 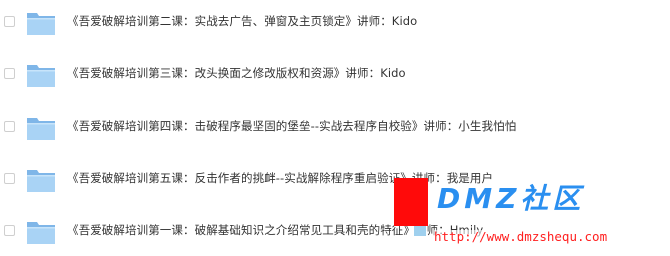 What do you see at coordinates (242, 21) in the screenshot?
I see `folder-name: 《吾爱破解培训第二课：实战去广告、弹窗及主页锁定》讲师：Kido` at bounding box center [242, 21].